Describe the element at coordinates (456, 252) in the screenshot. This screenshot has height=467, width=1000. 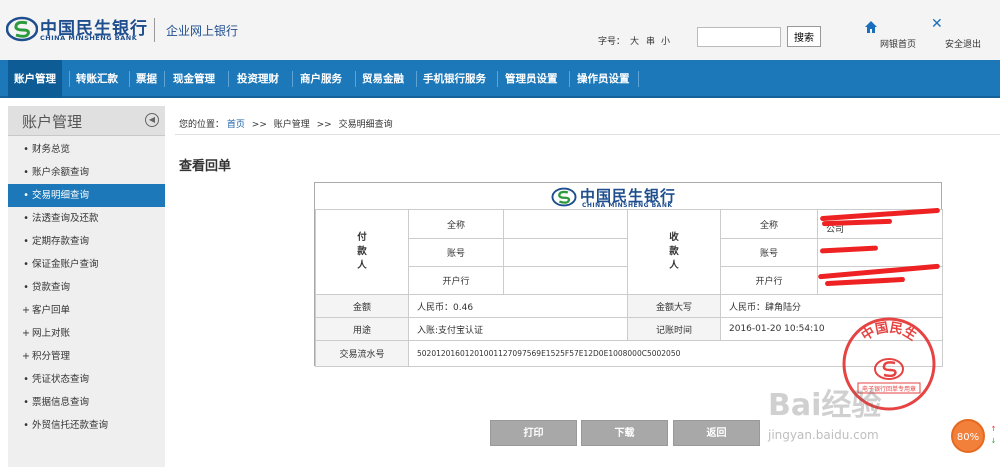
I see `payer-account-label: 账号` at that location.